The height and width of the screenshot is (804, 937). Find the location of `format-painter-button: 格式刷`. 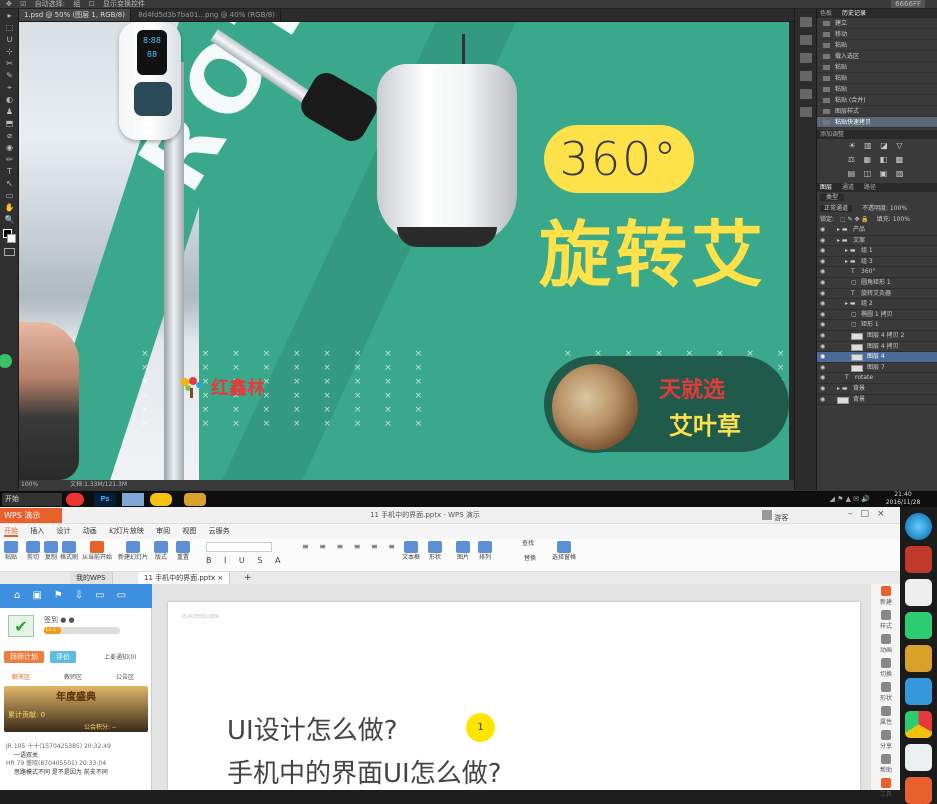

format-painter-button: 格式刷 is located at coordinates (69, 551).